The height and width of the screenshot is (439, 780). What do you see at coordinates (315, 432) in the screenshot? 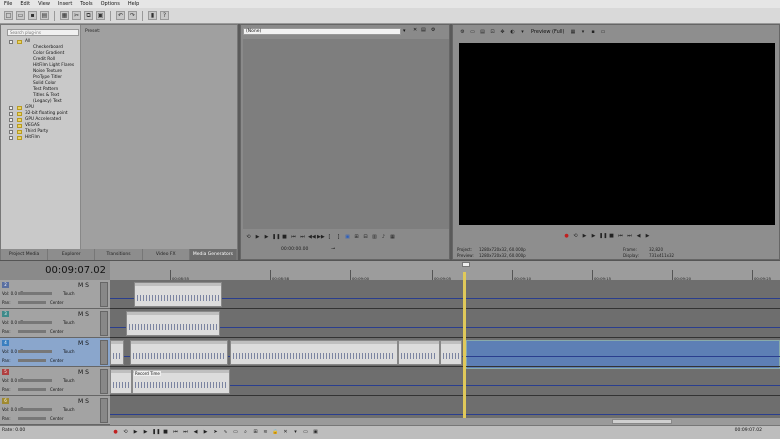
I see `event-icon: ▣` at bounding box center [315, 432].